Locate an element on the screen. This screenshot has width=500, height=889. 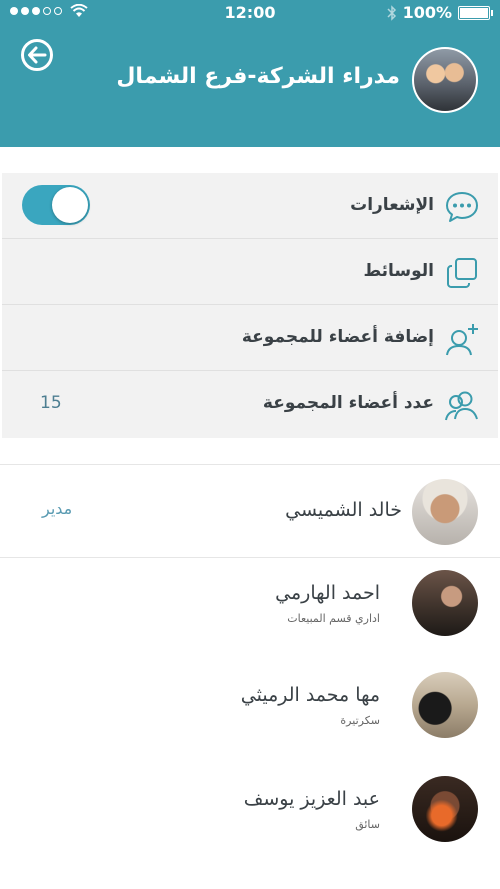
back-arrow-icon is located at coordinates (37, 55).